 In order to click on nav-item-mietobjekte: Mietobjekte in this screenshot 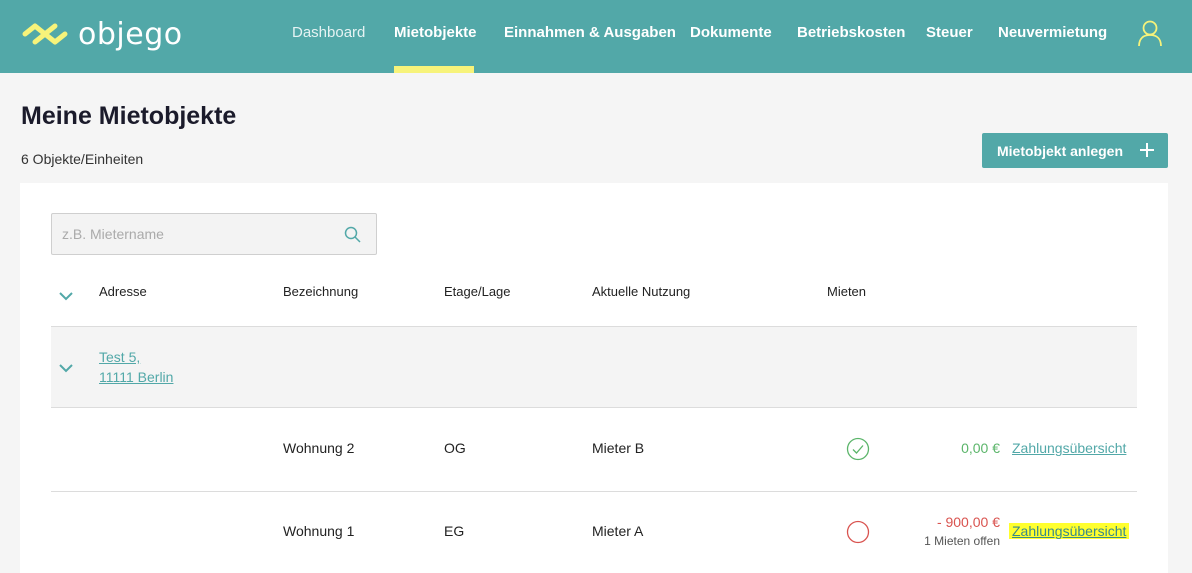, I will do `click(435, 32)`.